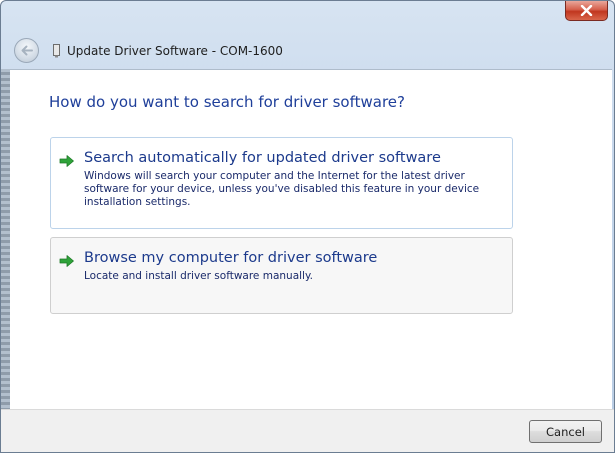 Image resolution: width=615 pixels, height=453 pixels. I want to click on window-edge, so click(5, 239).